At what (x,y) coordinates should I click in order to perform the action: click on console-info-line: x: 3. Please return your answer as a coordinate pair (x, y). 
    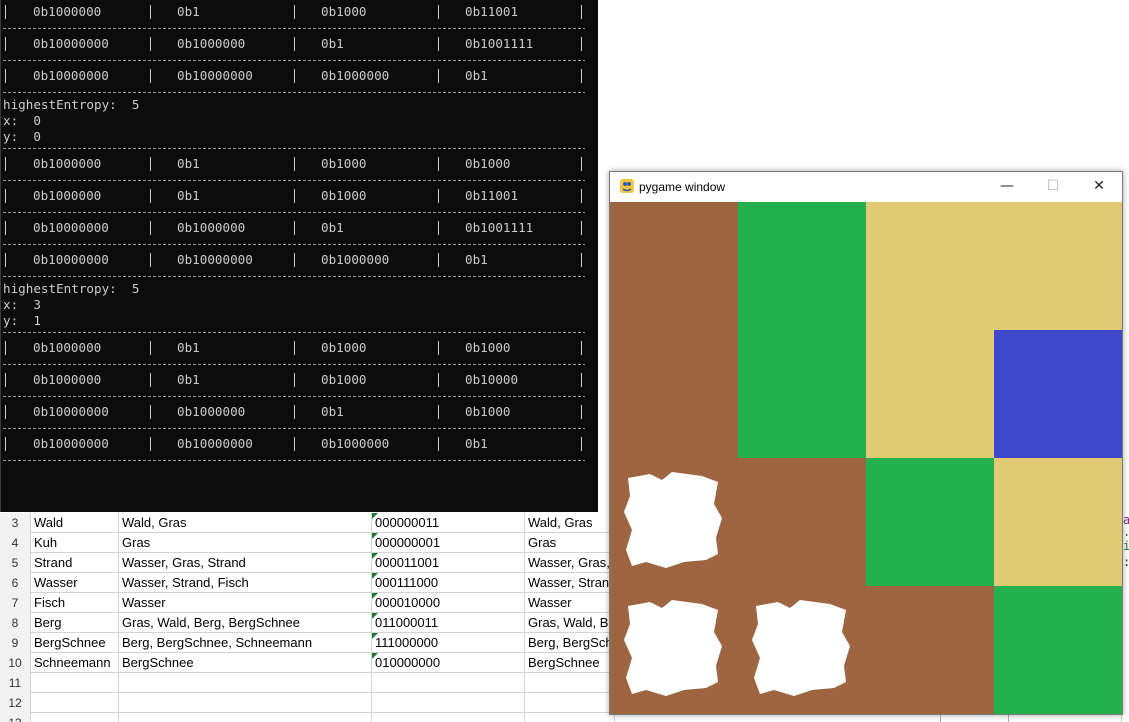
    Looking at the image, I should click on (22, 304).